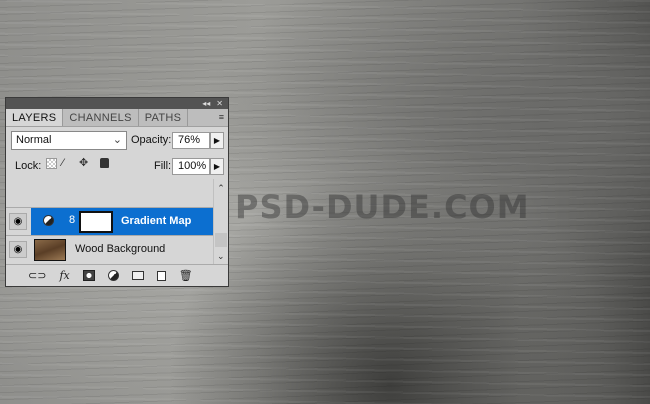 This screenshot has width=650, height=404. What do you see at coordinates (69, 140) in the screenshot?
I see `blend-mode-select: Normal ⌄` at bounding box center [69, 140].